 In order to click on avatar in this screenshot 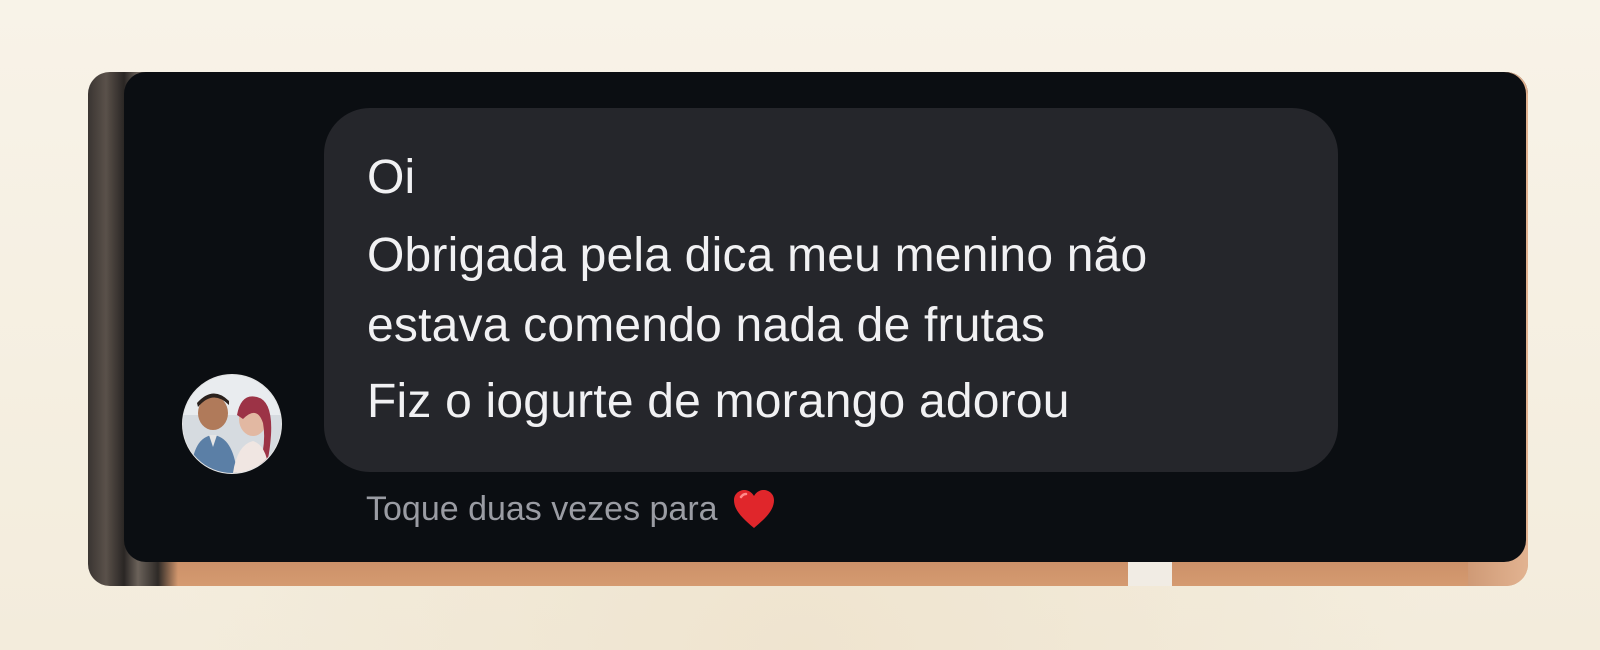, I will do `click(232, 424)`.